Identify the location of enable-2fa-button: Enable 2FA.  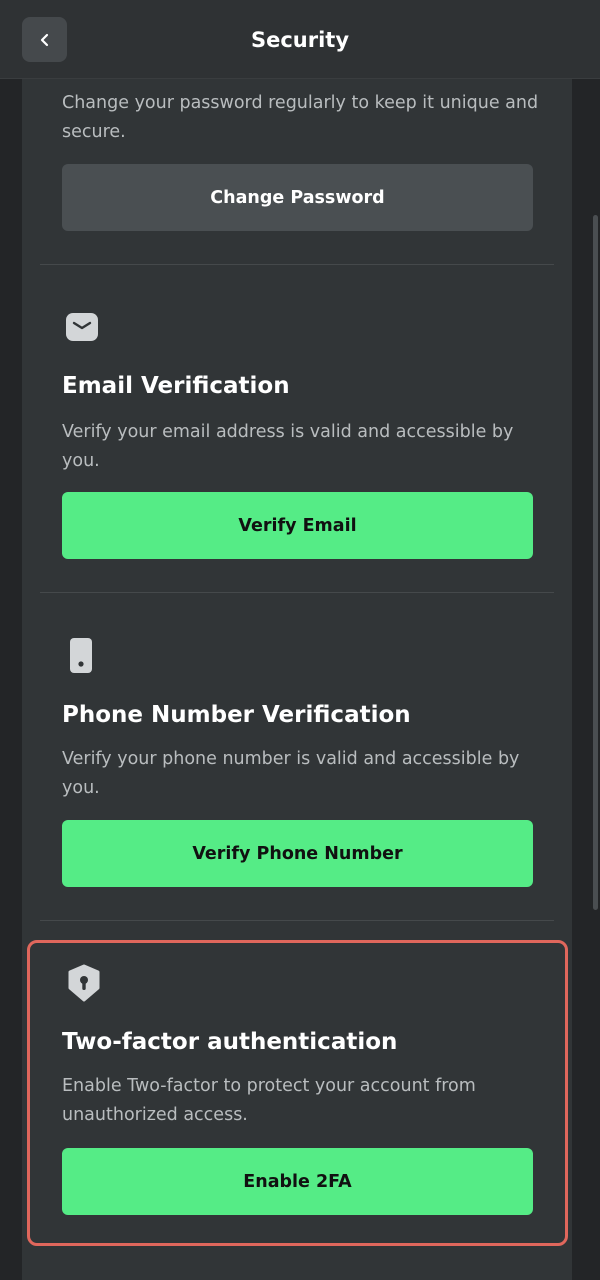
(297, 1181).